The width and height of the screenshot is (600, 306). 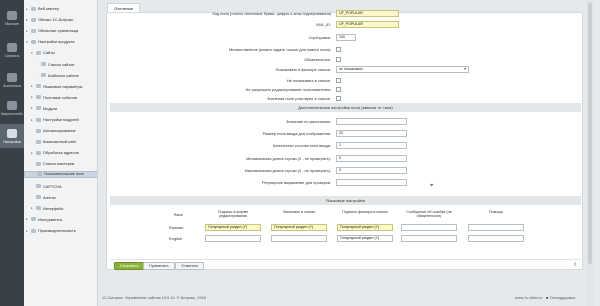 What do you see at coordinates (48, 19) in the screenshot?
I see `tree-item: ▸ Облако 1С-Битрикс` at bounding box center [48, 19].